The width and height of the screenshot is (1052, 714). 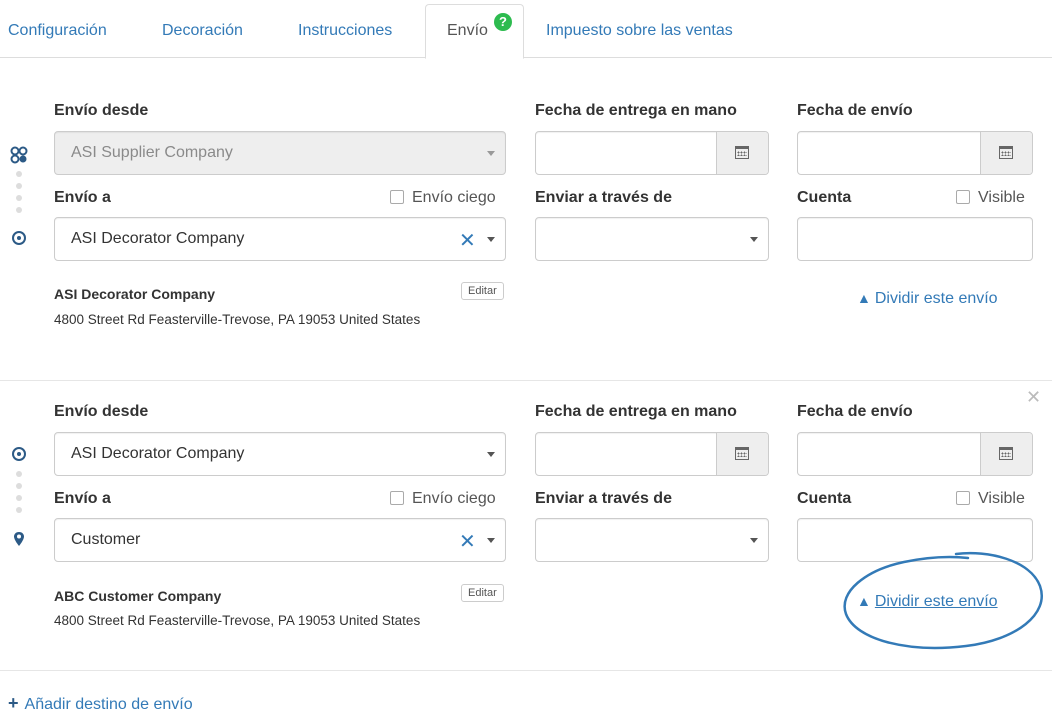 I want to click on address-company: ABC Customer Company, so click(x=138, y=596).